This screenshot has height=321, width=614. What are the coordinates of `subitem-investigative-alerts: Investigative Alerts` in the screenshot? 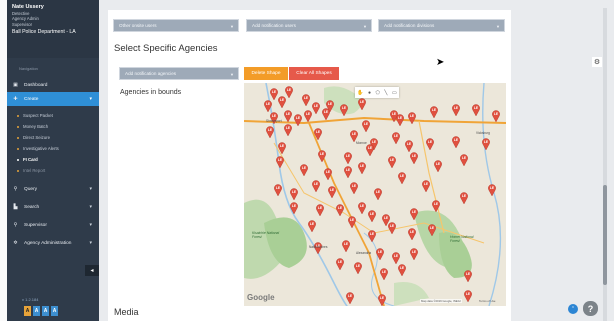 It's located at (53, 148).